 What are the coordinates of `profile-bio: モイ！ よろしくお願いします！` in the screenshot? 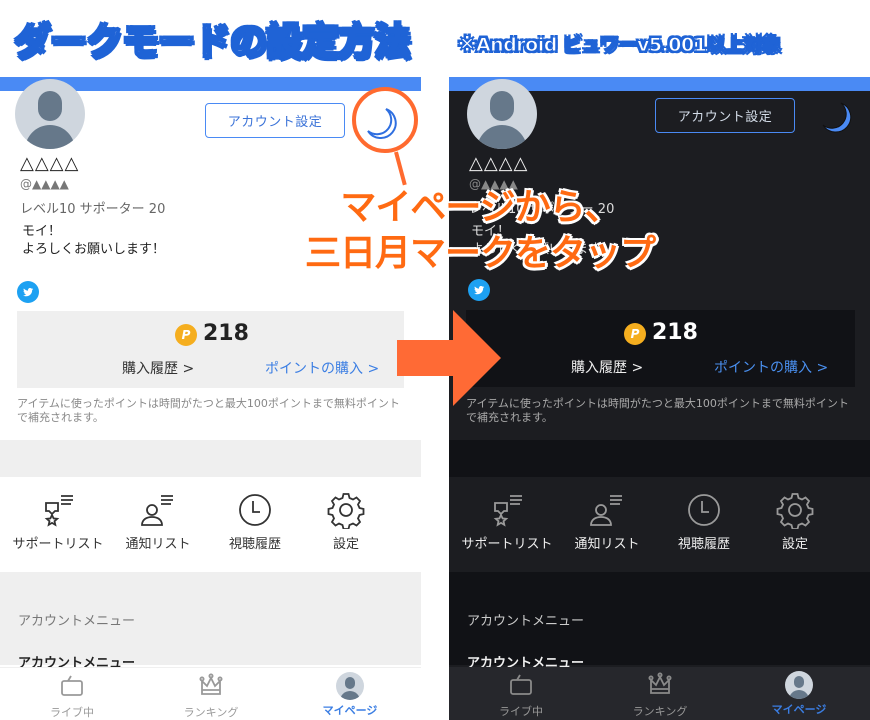 It's located at (93, 241).